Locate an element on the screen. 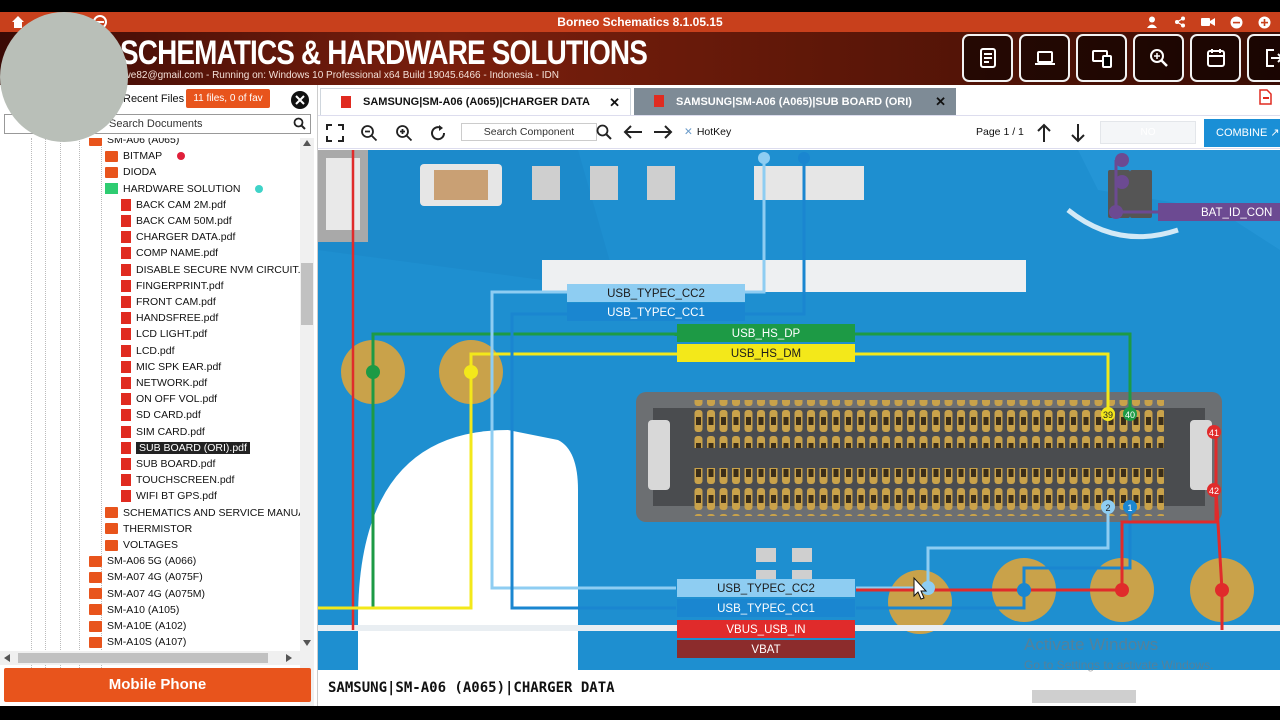  share-icon is located at coordinates (1180, 22).